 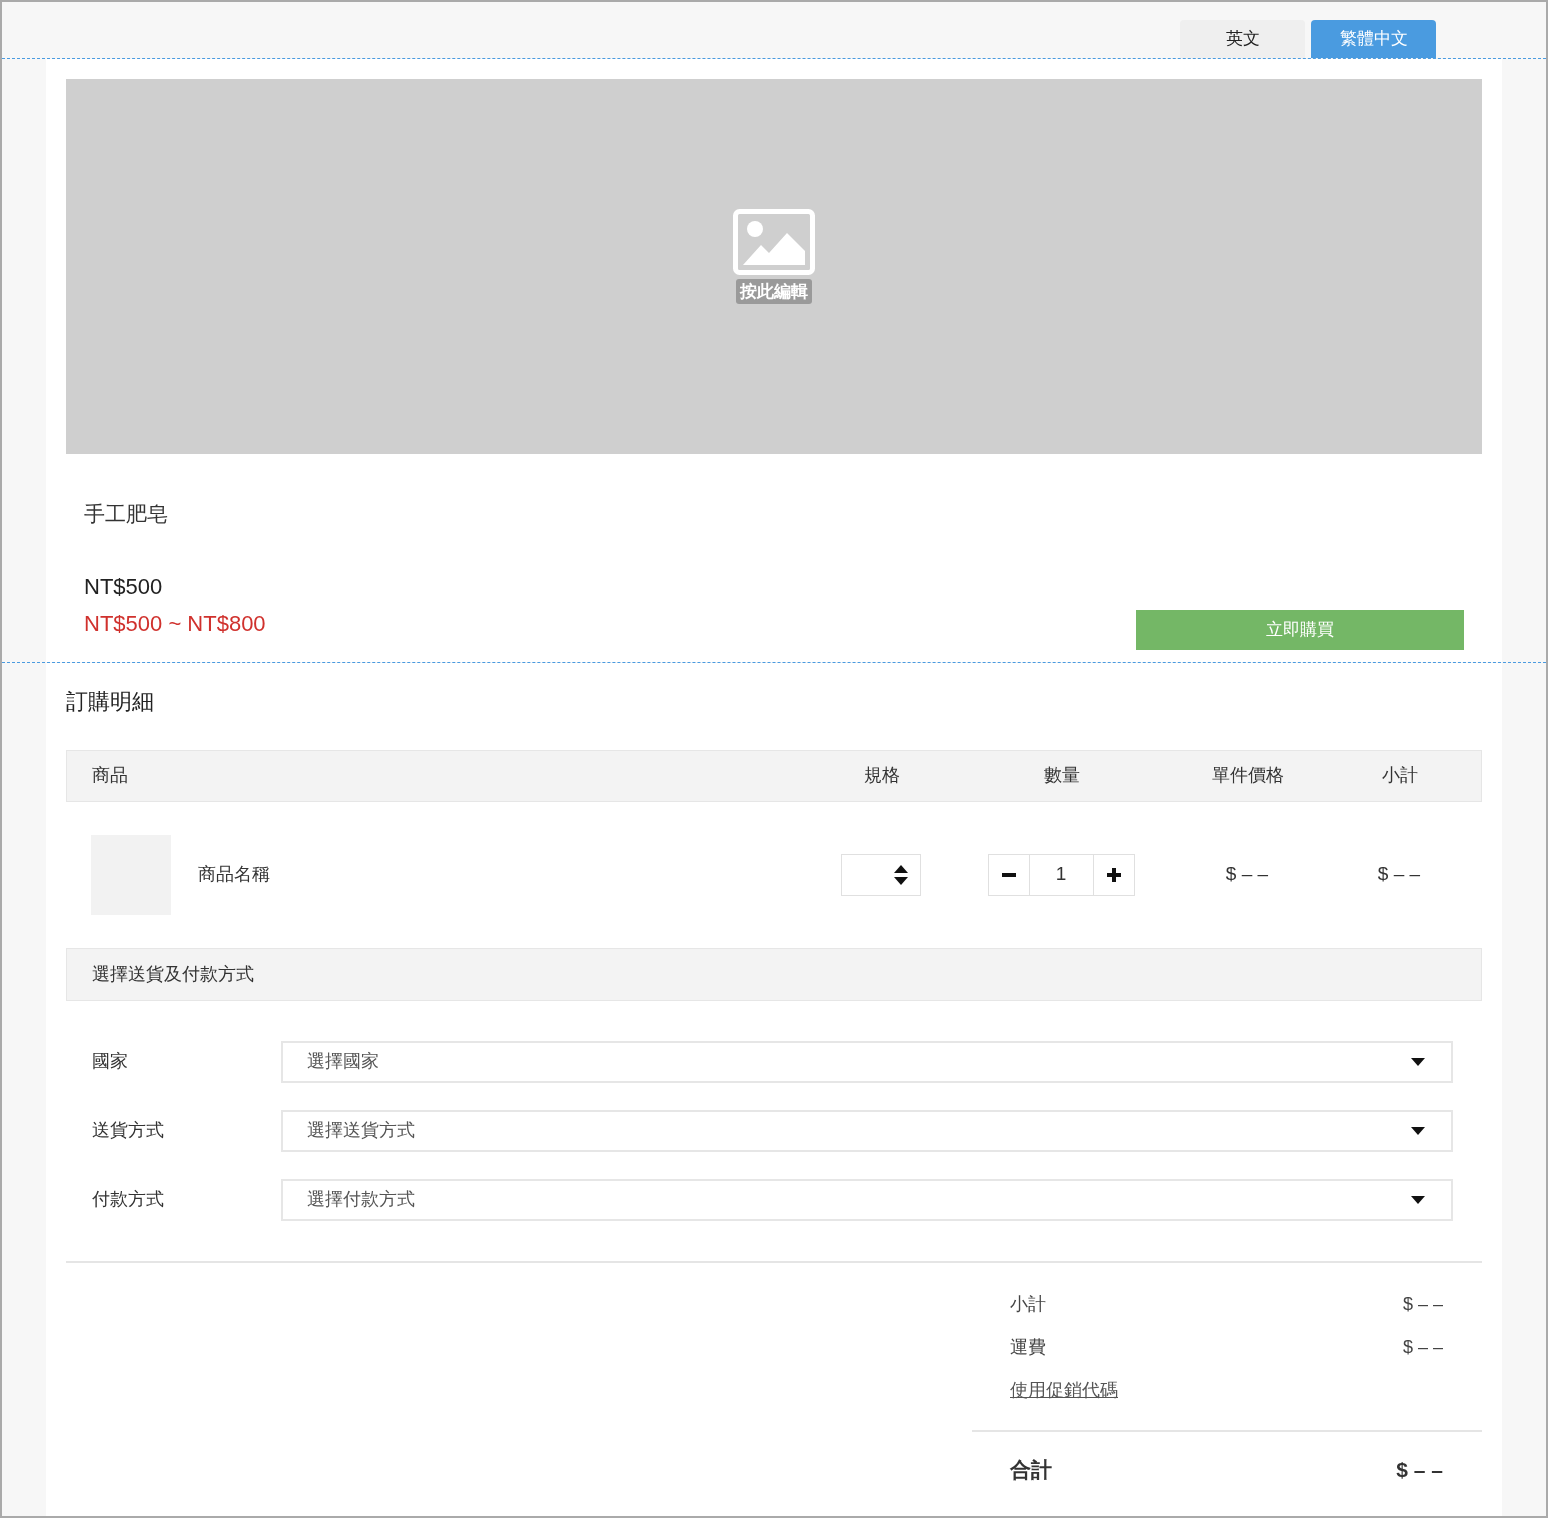 I want to click on field-label: 送貨方式, so click(x=128, y=1130).